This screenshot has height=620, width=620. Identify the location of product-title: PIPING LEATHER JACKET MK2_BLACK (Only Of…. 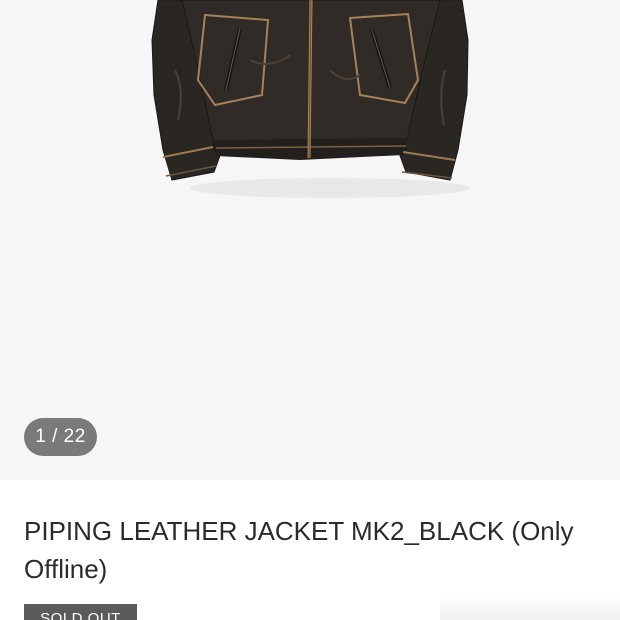
(299, 550).